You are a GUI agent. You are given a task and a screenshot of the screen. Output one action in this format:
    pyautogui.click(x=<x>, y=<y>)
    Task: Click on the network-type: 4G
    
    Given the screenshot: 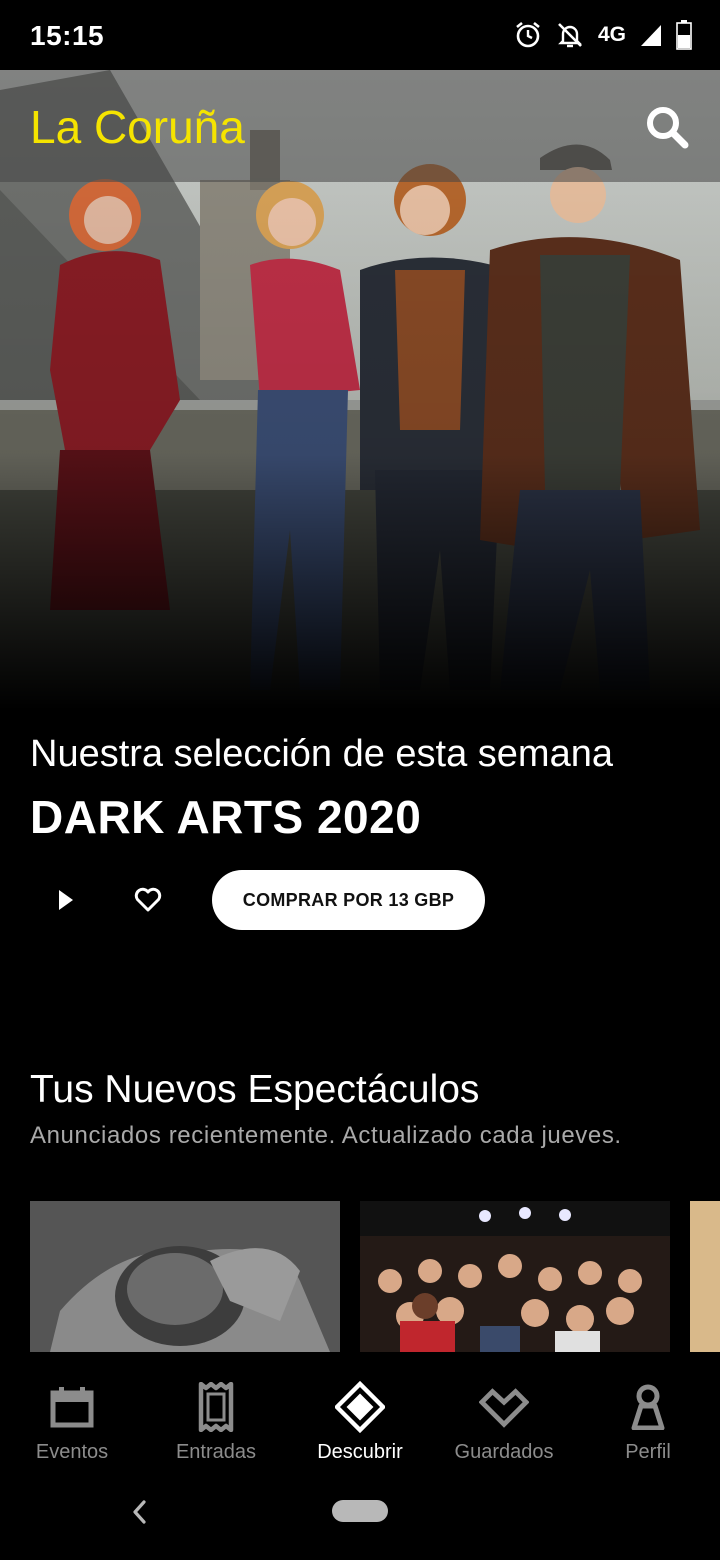 What is the action you would take?
    pyautogui.click(x=611, y=34)
    